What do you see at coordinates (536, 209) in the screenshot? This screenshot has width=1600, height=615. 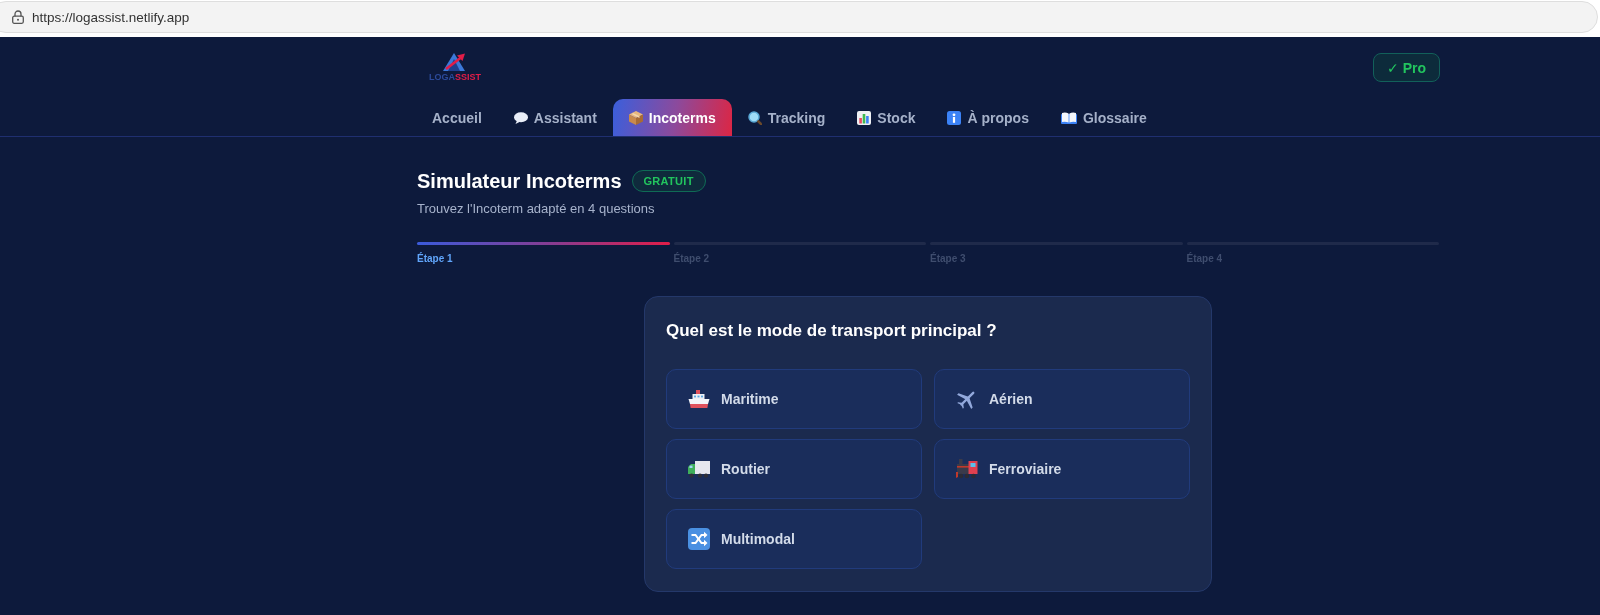 I see `page-subtitle: Trouvez l'Incoterm adapté en 4 questions` at bounding box center [536, 209].